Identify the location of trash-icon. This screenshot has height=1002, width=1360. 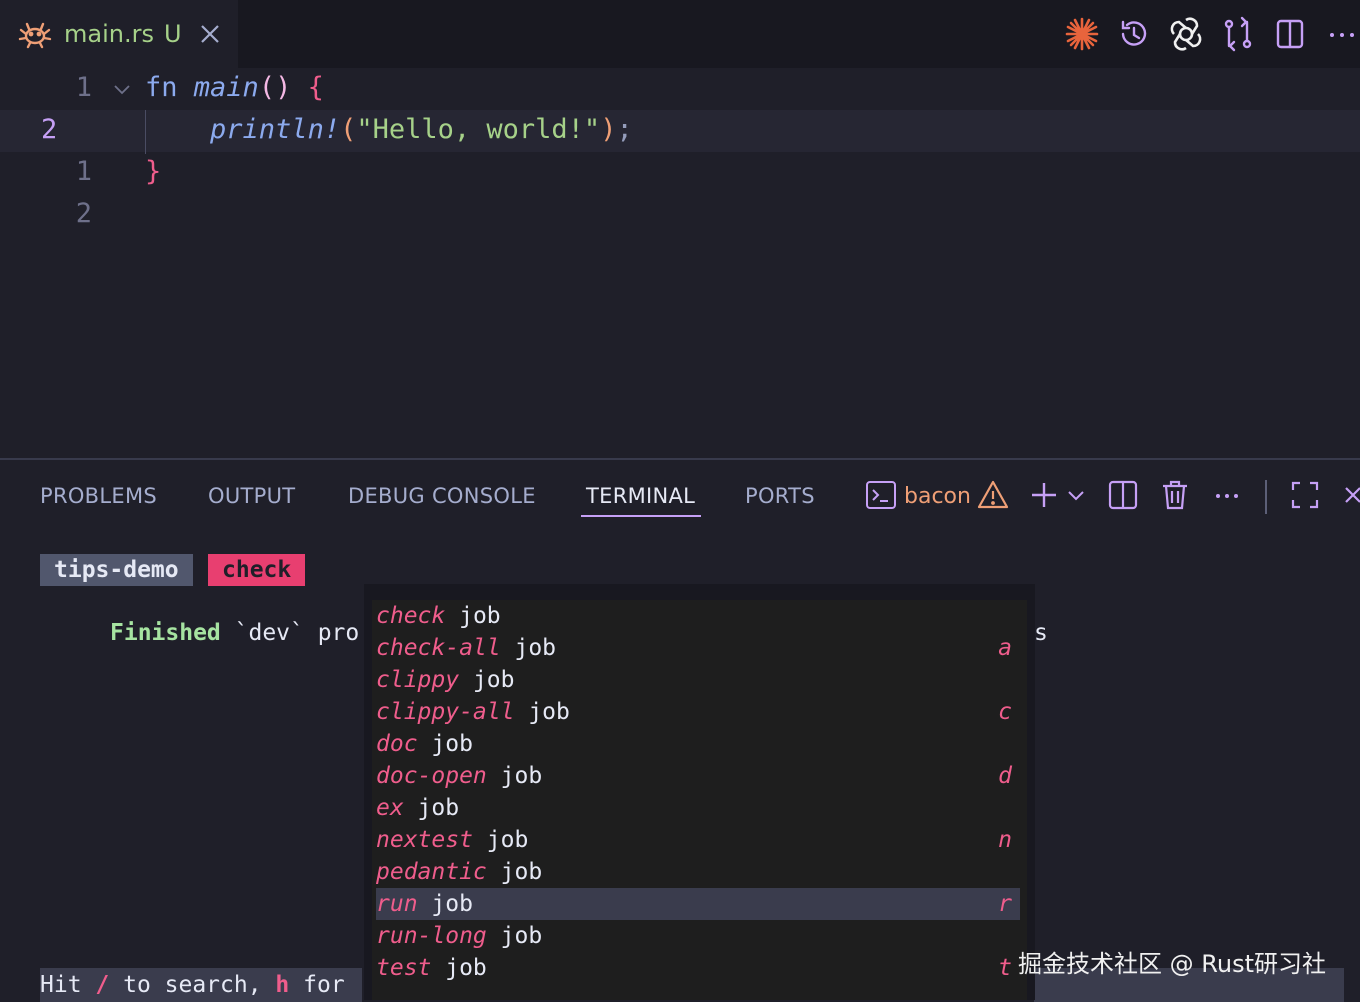
(1175, 495).